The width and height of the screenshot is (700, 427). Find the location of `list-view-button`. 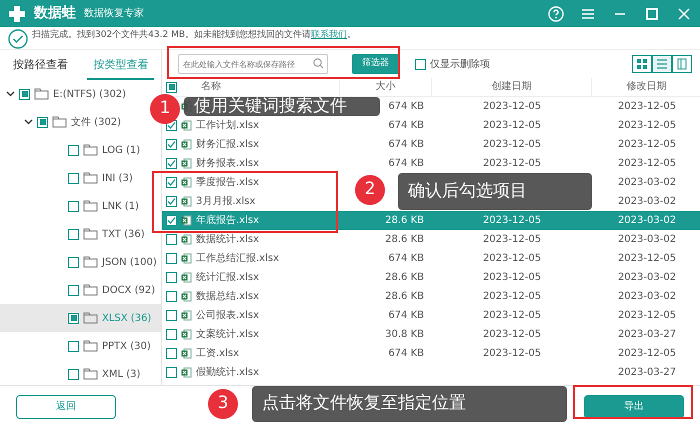

list-view-button is located at coordinates (662, 64).